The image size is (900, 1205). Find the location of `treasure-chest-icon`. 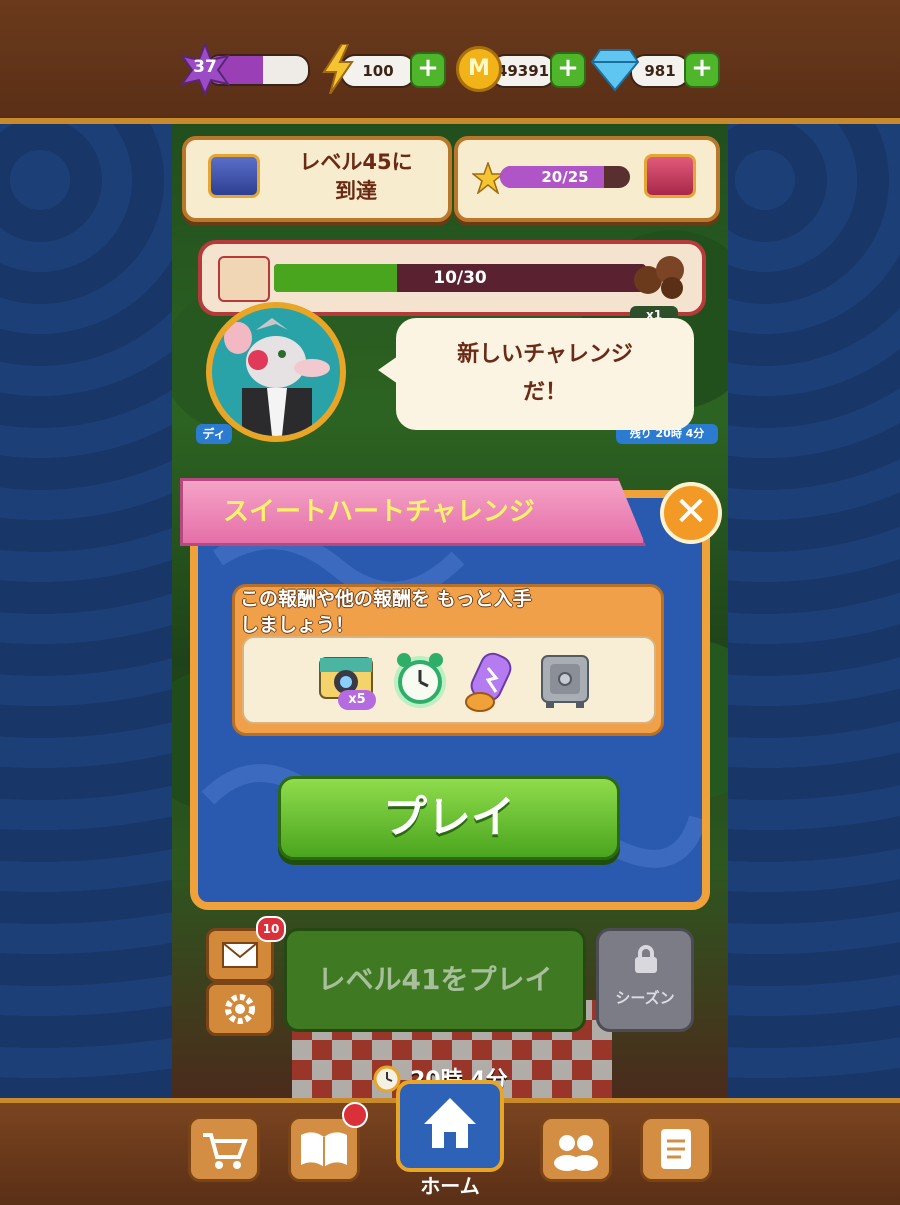

treasure-chest-icon is located at coordinates (234, 176).